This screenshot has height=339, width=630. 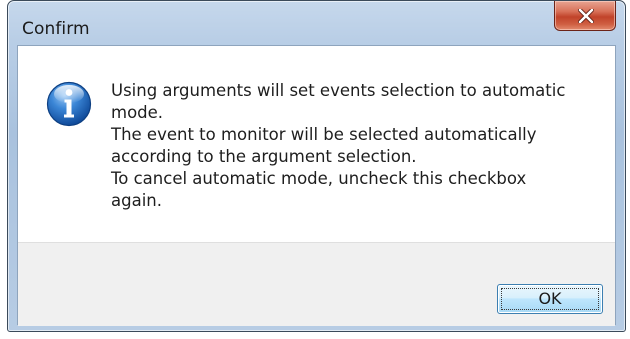 What do you see at coordinates (136, 200) in the screenshot?
I see `message-line: again.` at bounding box center [136, 200].